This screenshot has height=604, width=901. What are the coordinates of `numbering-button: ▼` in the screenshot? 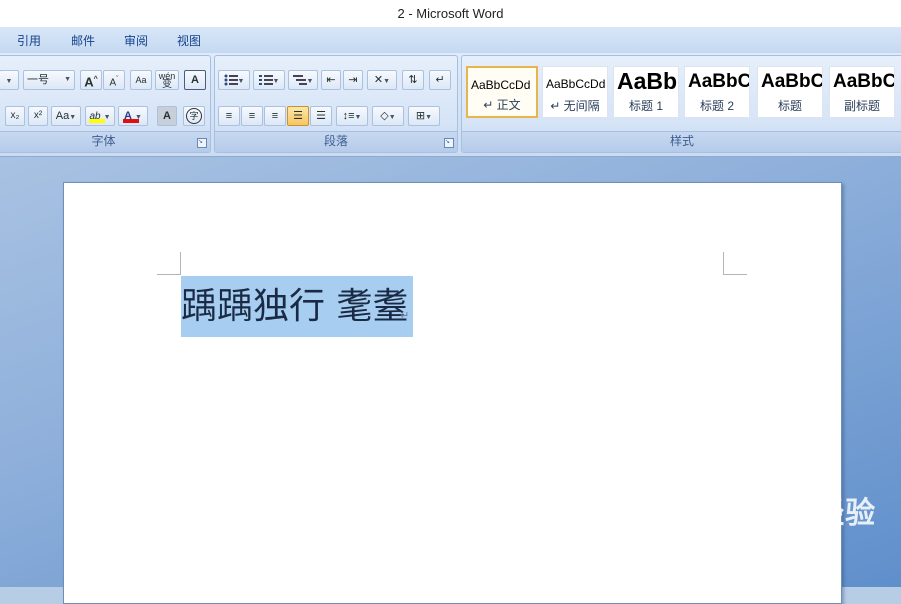 It's located at (269, 80).